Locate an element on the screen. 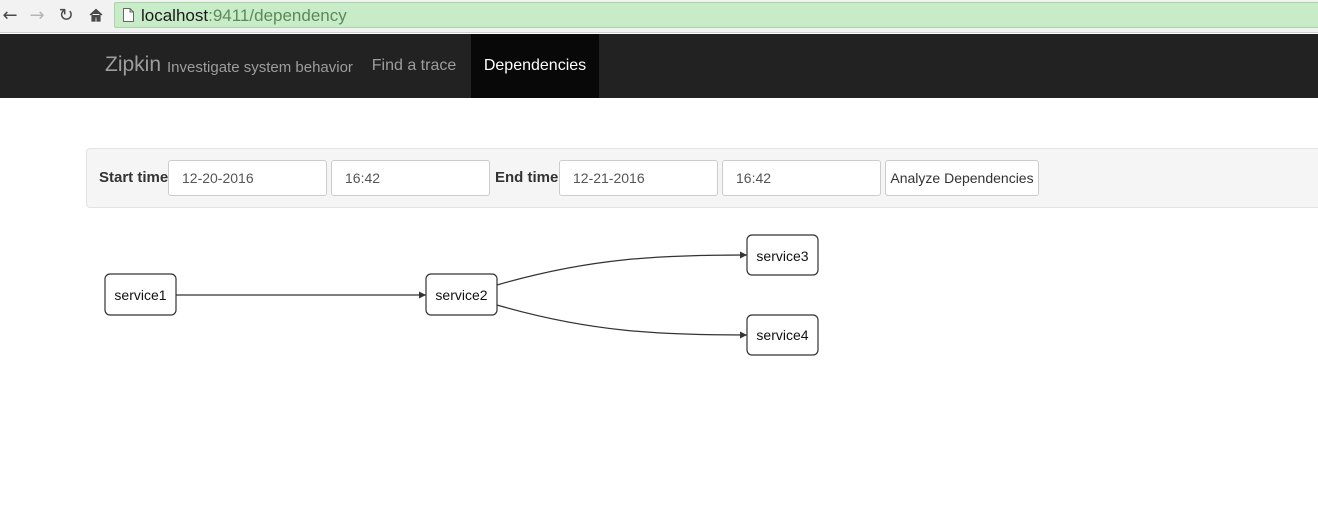 This screenshot has width=1318, height=509. node-service2: service2 is located at coordinates (461, 294).